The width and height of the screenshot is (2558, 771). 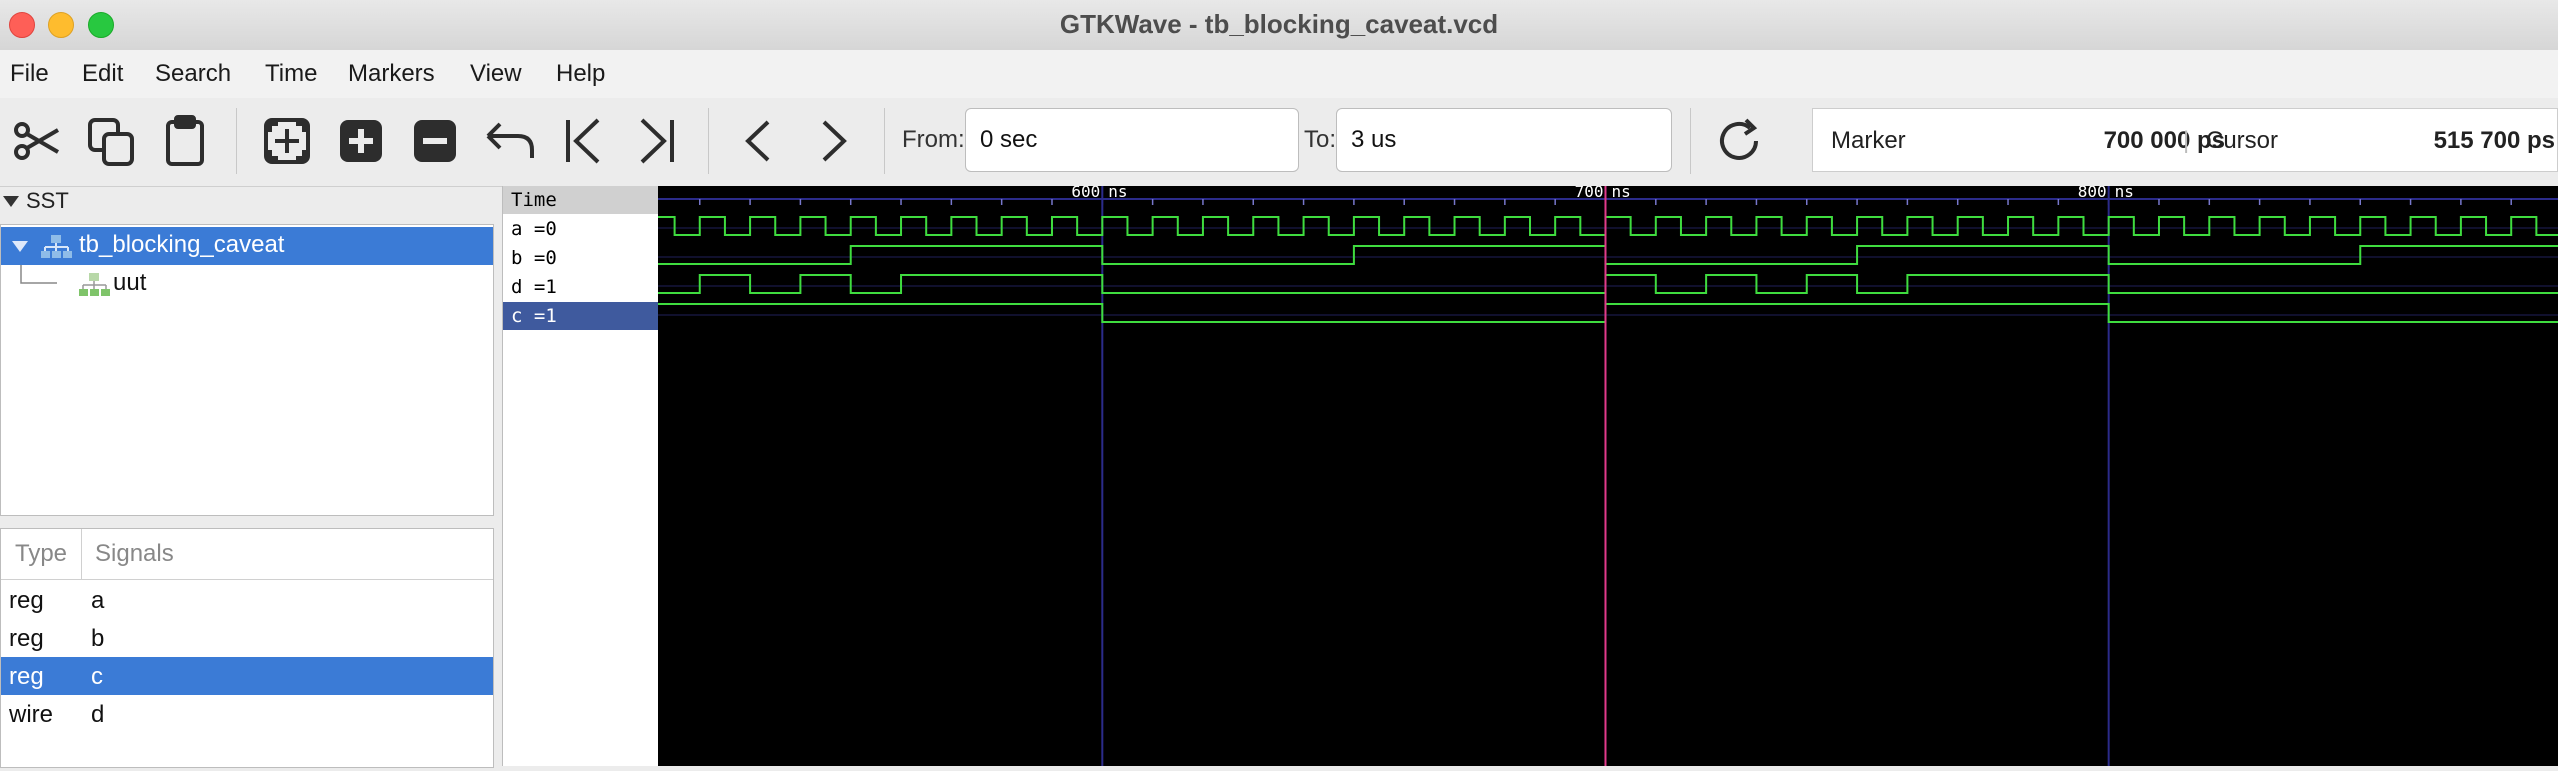 What do you see at coordinates (130, 282) in the screenshot?
I see `tree-item-label: uut` at bounding box center [130, 282].